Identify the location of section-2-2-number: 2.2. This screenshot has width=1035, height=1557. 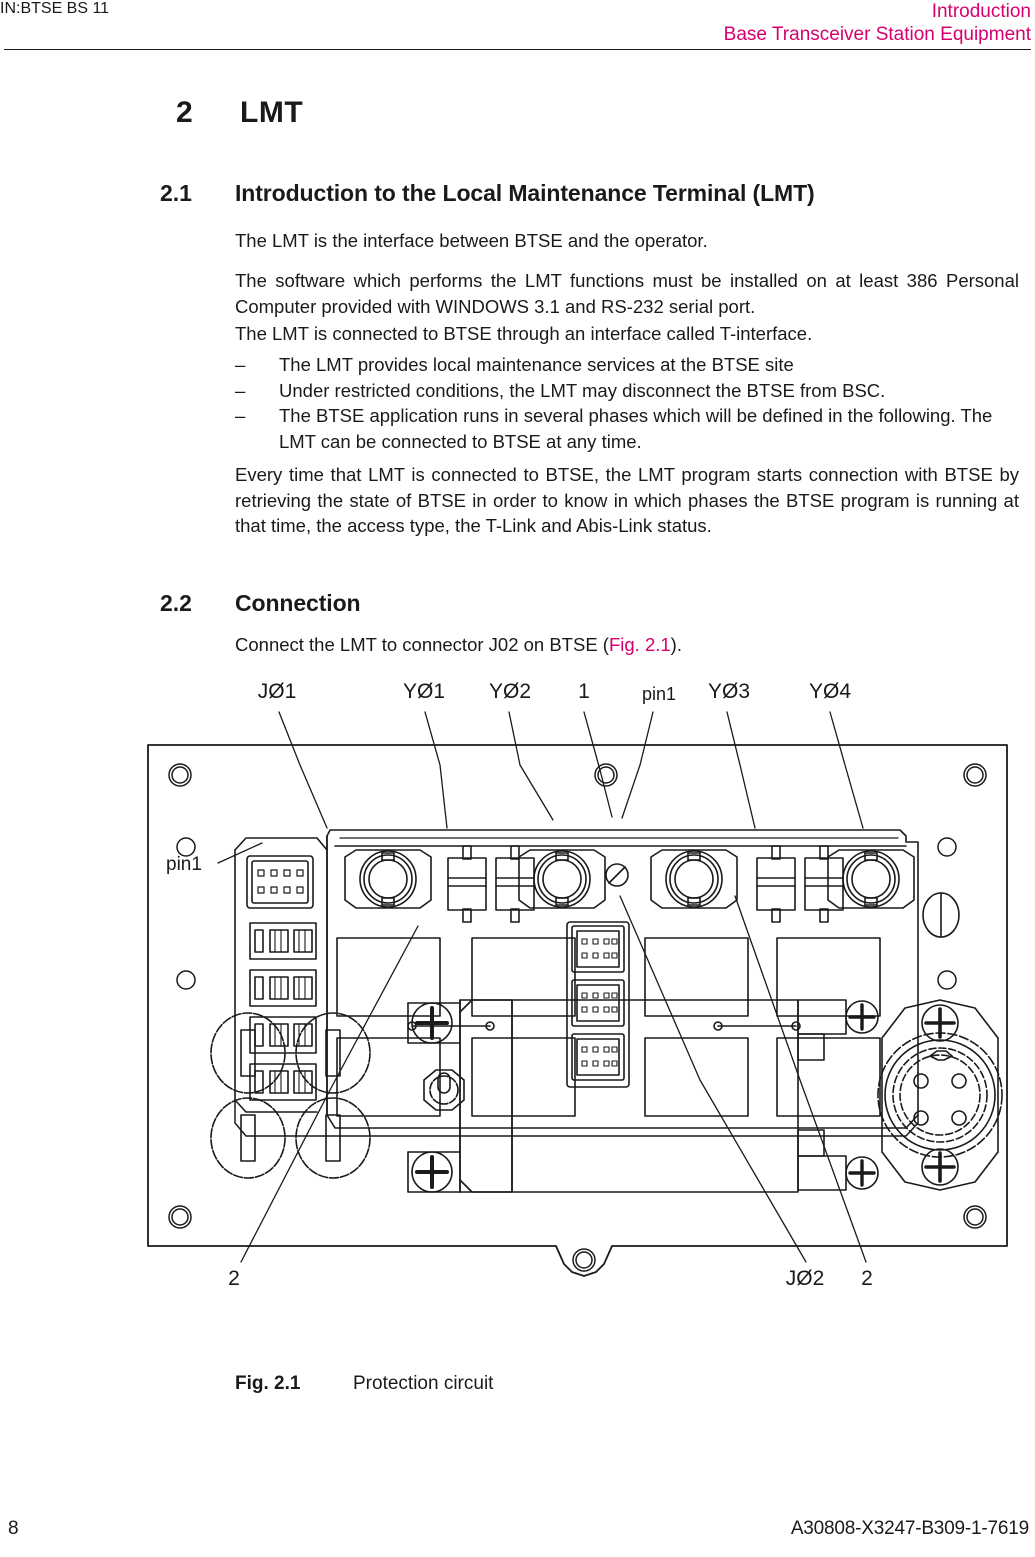
(176, 603).